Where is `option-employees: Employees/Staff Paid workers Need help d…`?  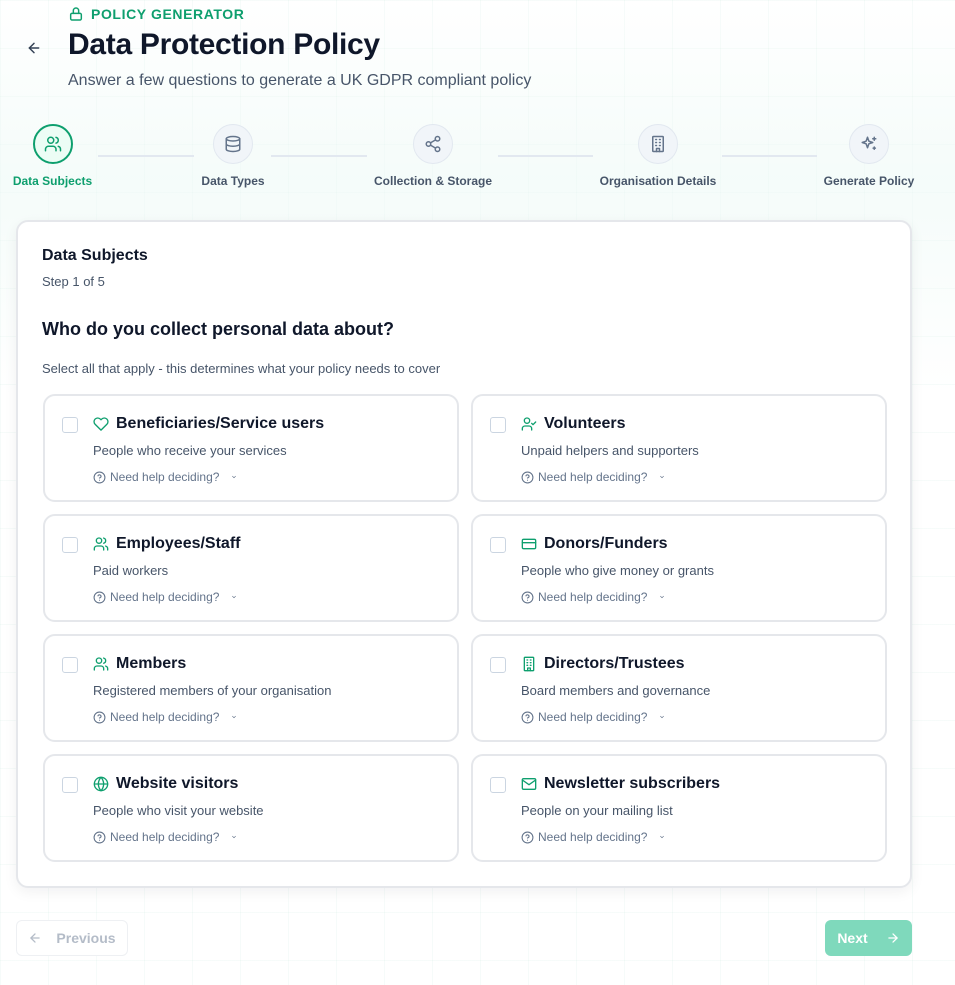 option-employees: Employees/Staff Paid workers Need help d… is located at coordinates (251, 568).